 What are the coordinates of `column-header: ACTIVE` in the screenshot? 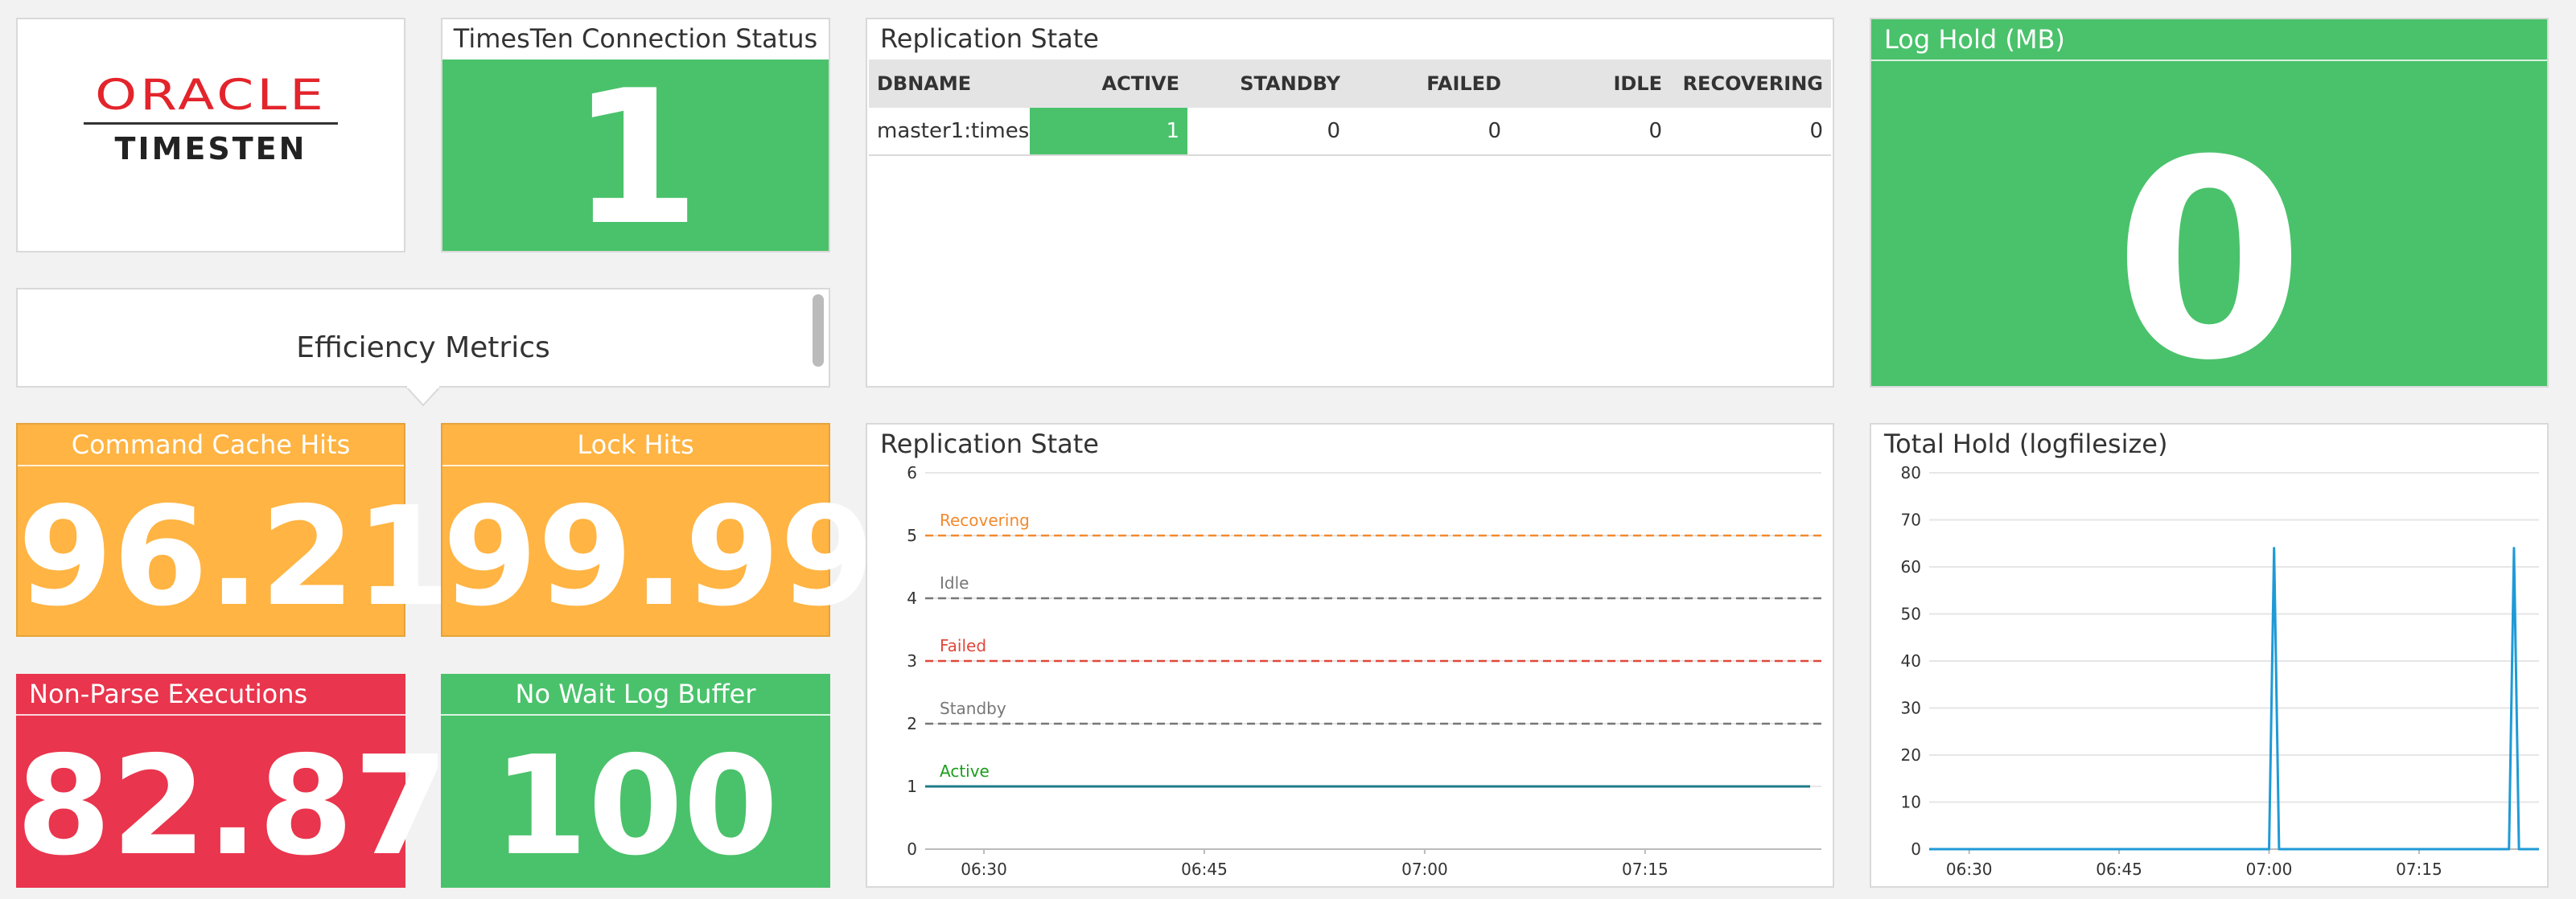 It's located at (1108, 84).